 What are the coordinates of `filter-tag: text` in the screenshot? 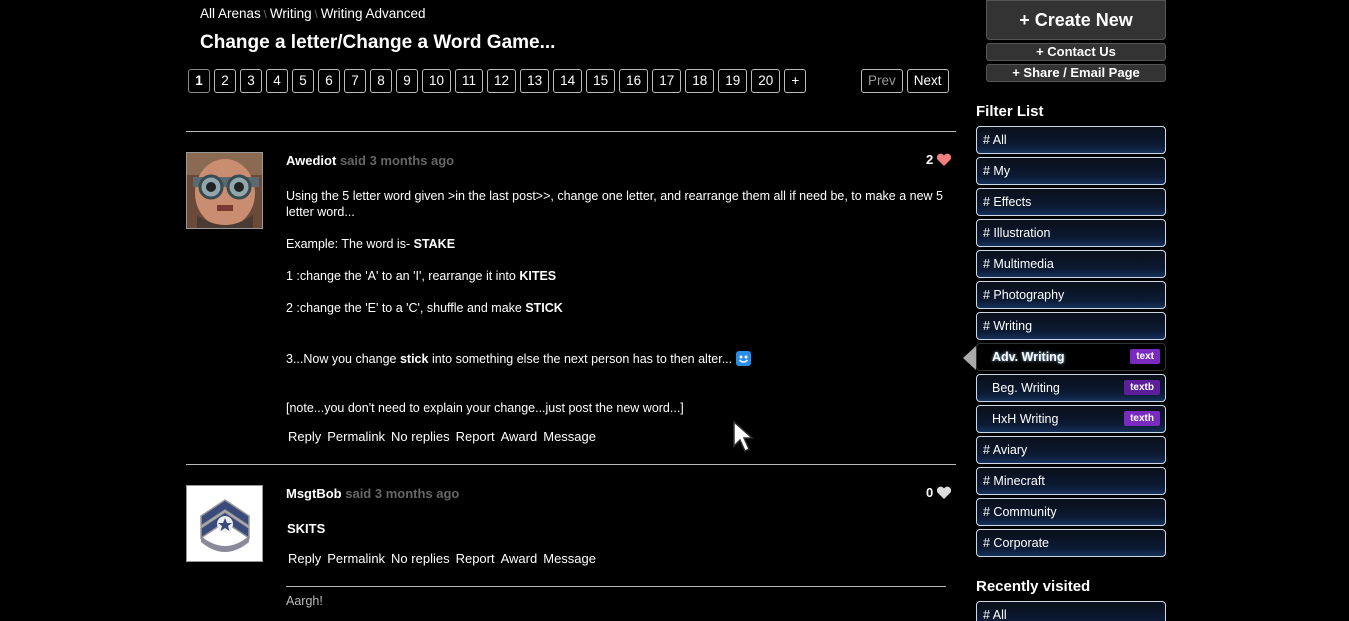 It's located at (1145, 356).